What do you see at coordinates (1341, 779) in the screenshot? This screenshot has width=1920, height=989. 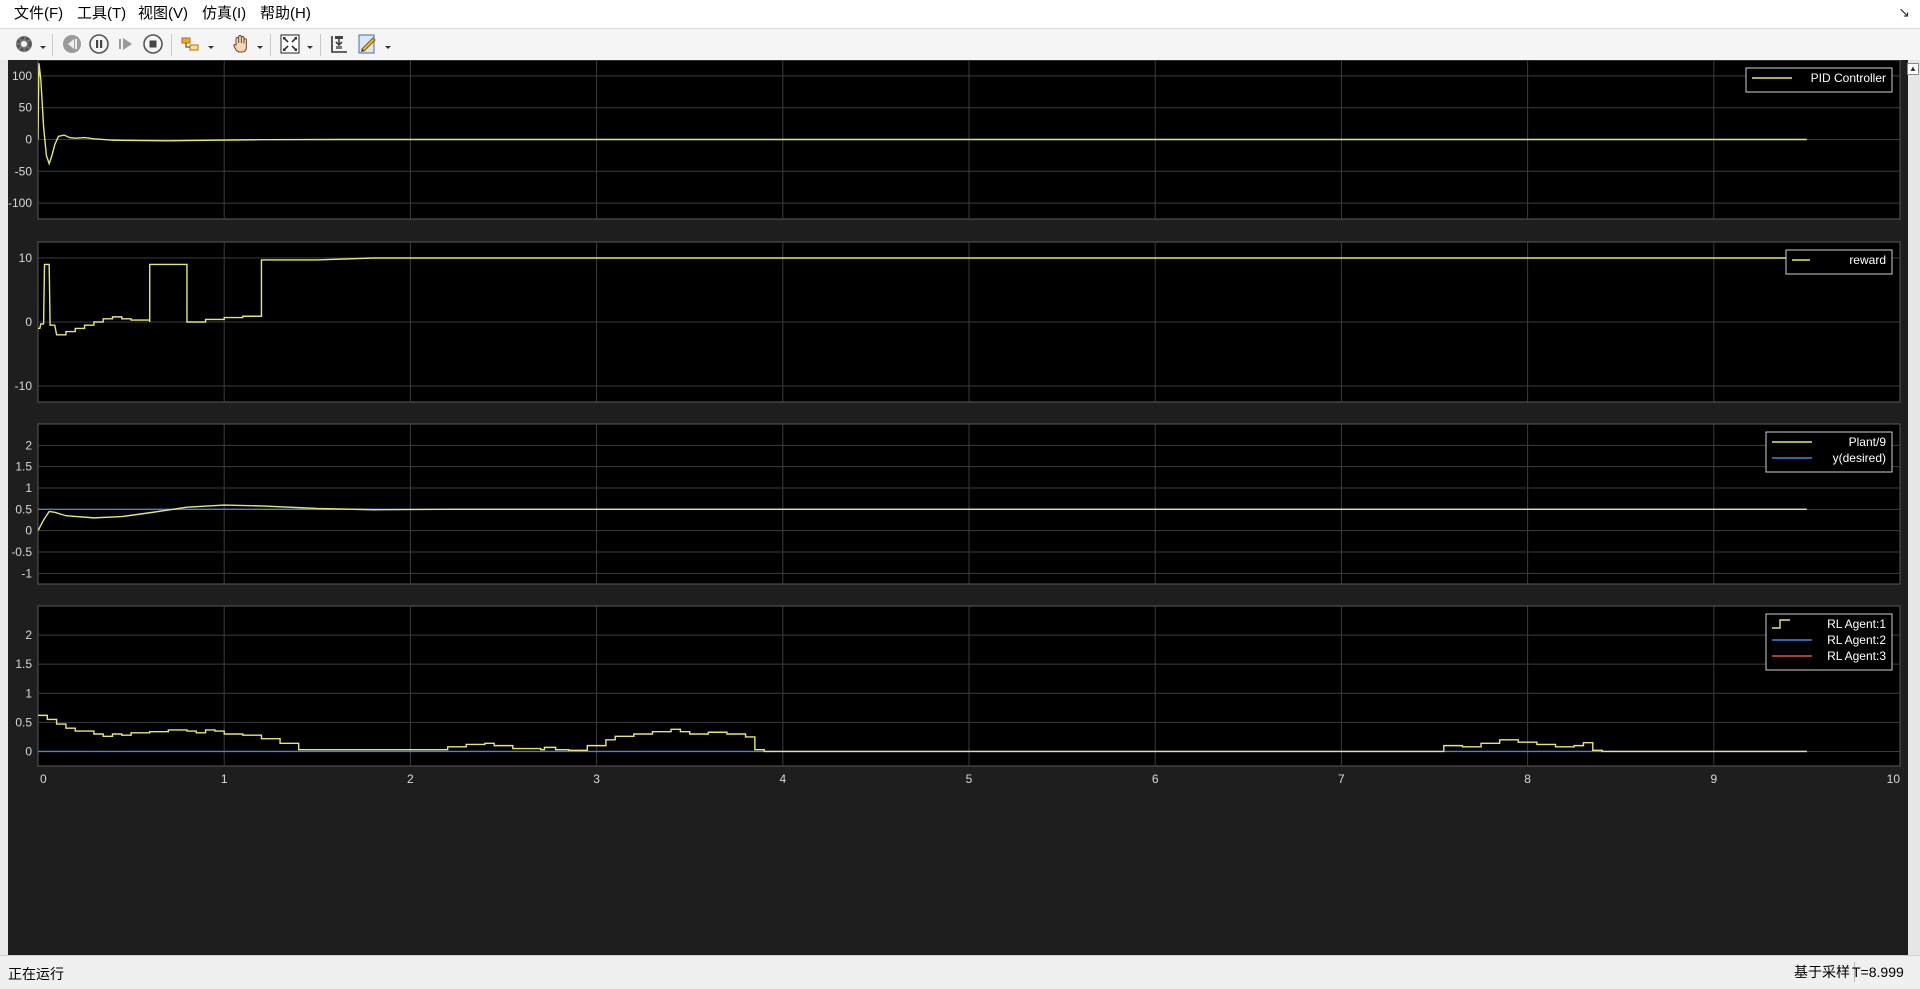 I see `x-tick-label: 7` at bounding box center [1341, 779].